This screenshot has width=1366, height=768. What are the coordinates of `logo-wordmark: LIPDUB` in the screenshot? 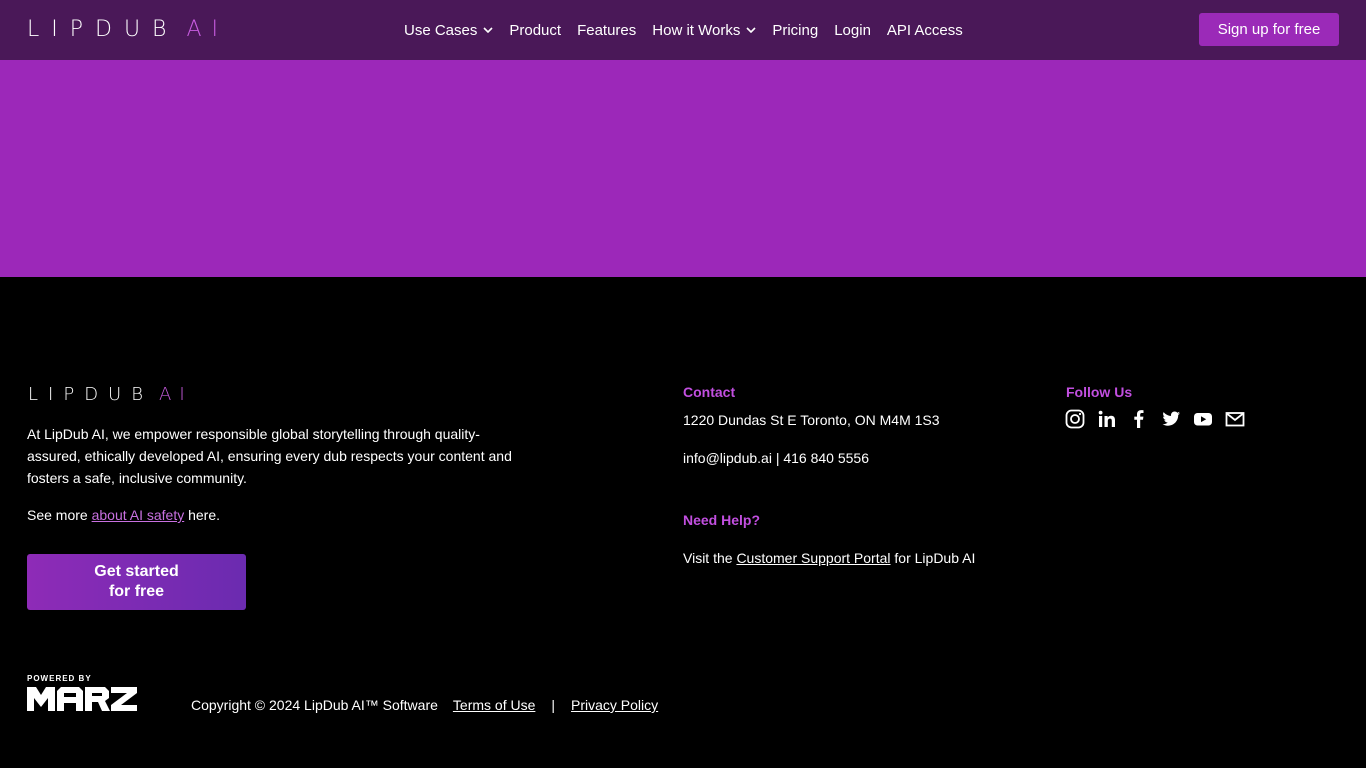 It's located at (103, 29).